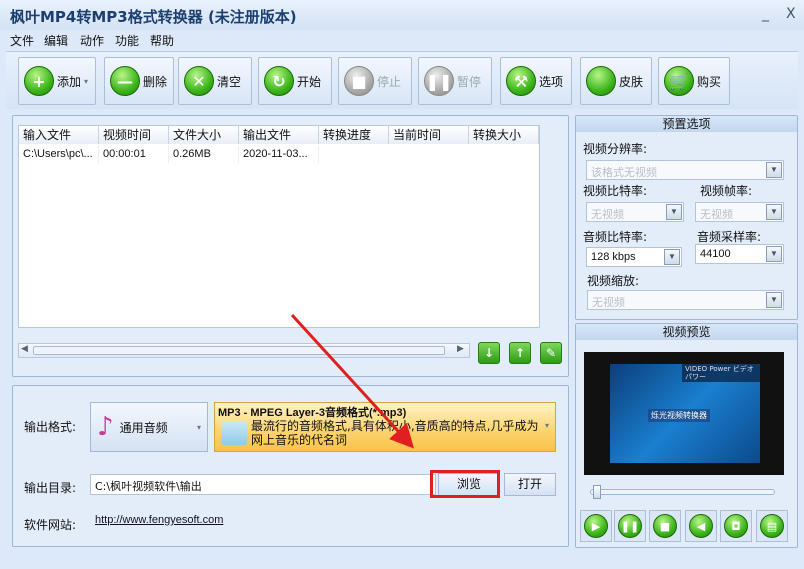 The width and height of the screenshot is (804, 569). I want to click on resolution-value: 该格式无视频, so click(624, 173).